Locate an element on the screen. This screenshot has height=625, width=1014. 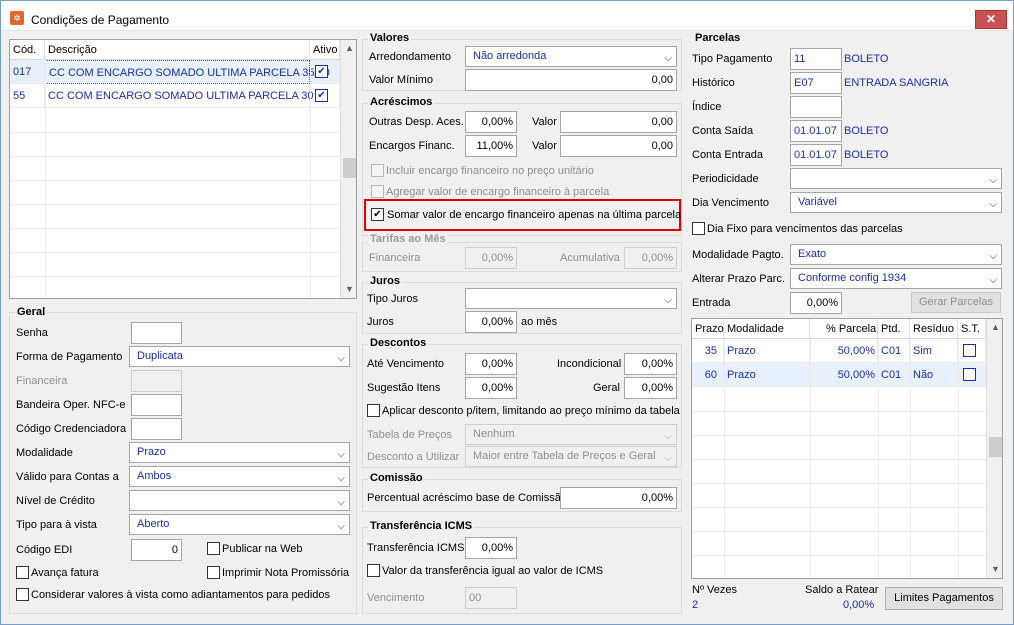
column-header-residuo: Resíduo is located at coordinates (934, 329).